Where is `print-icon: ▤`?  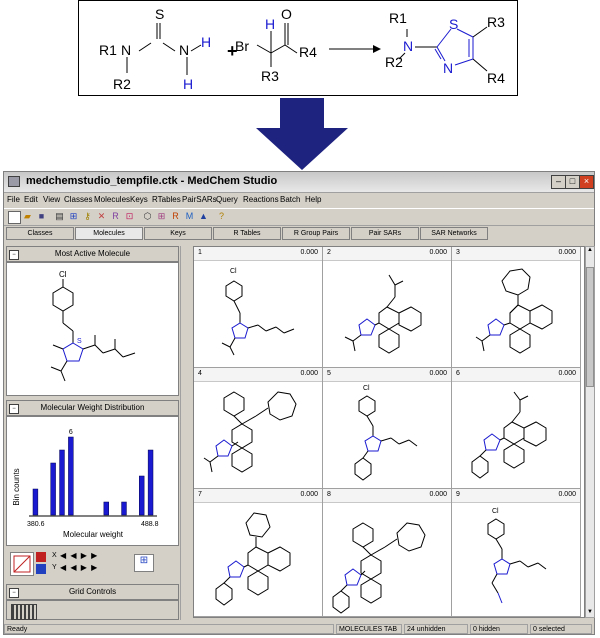
print-icon: ▤ is located at coordinates (59, 216).